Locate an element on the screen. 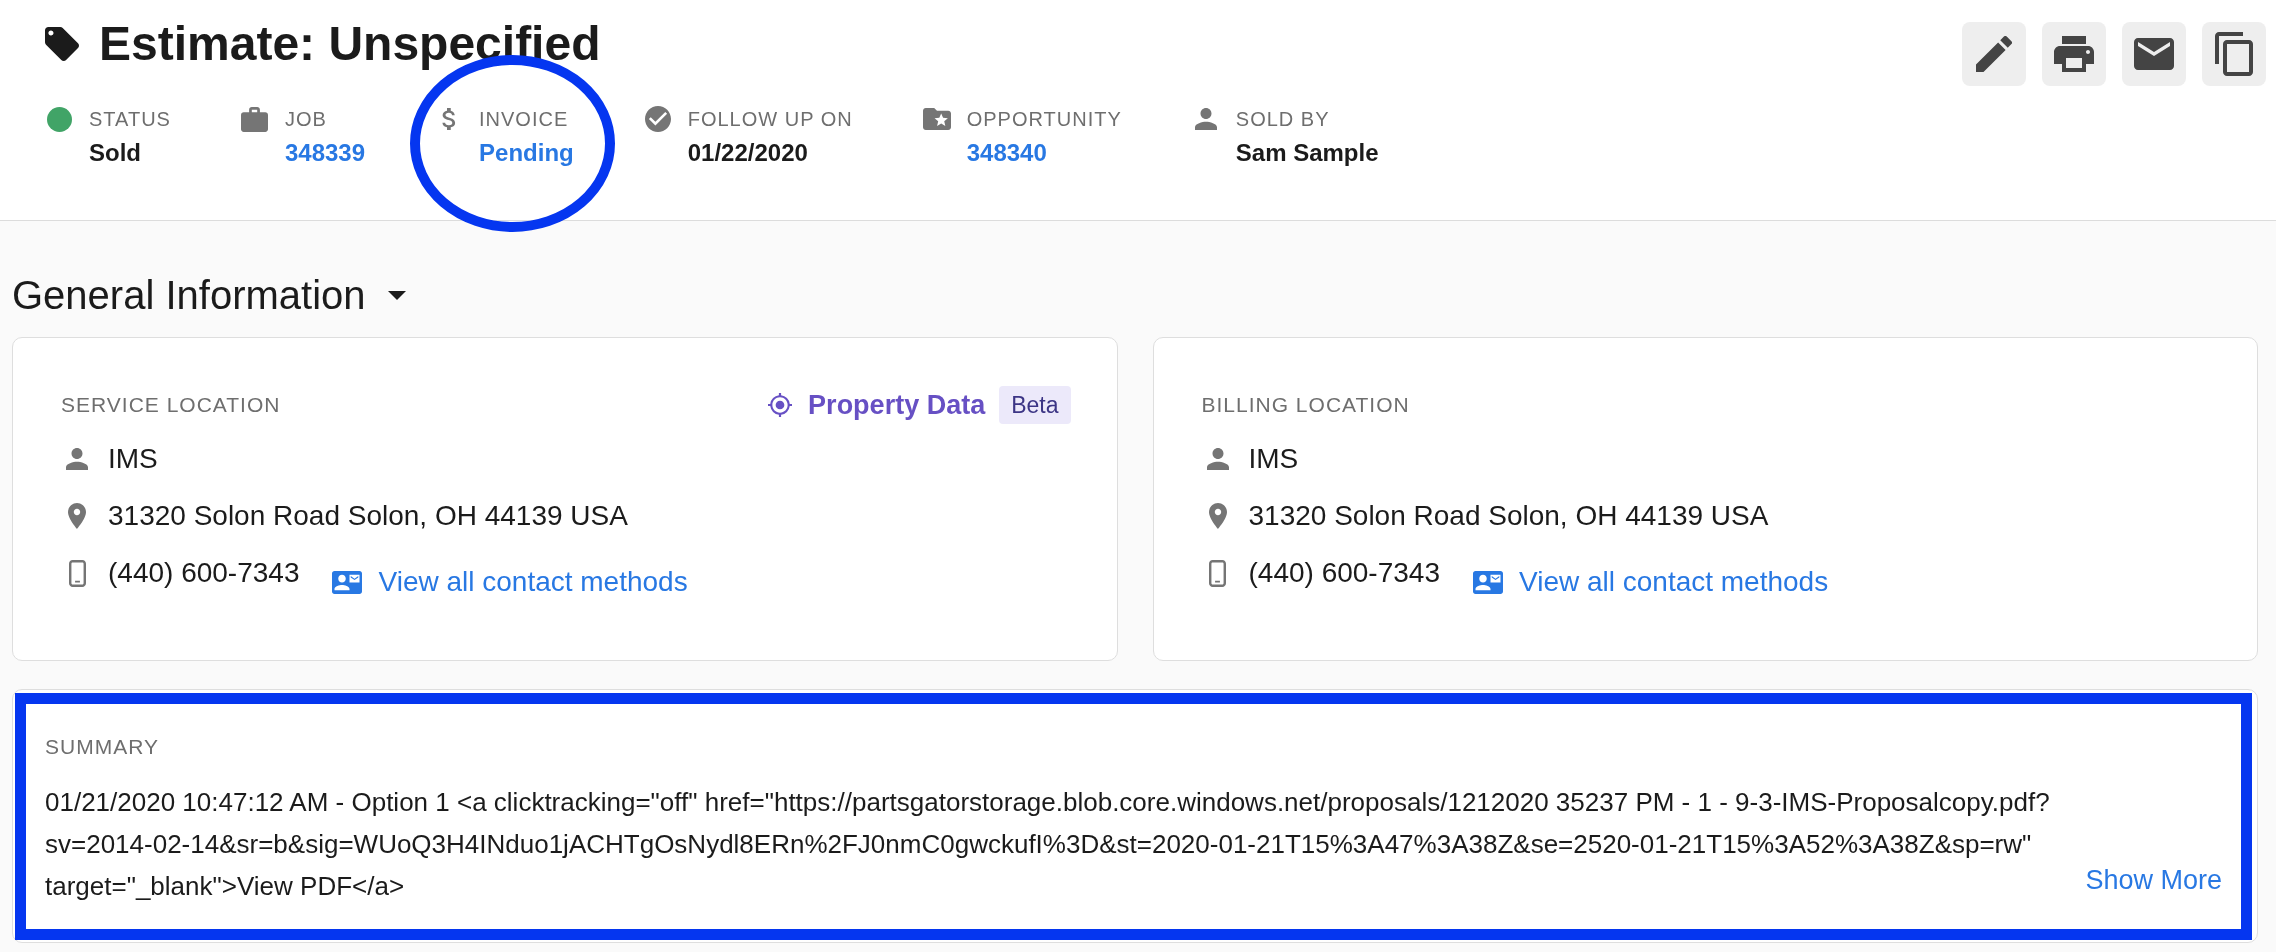 This screenshot has height=952, width=2276. dollar-icon is located at coordinates (449, 119).